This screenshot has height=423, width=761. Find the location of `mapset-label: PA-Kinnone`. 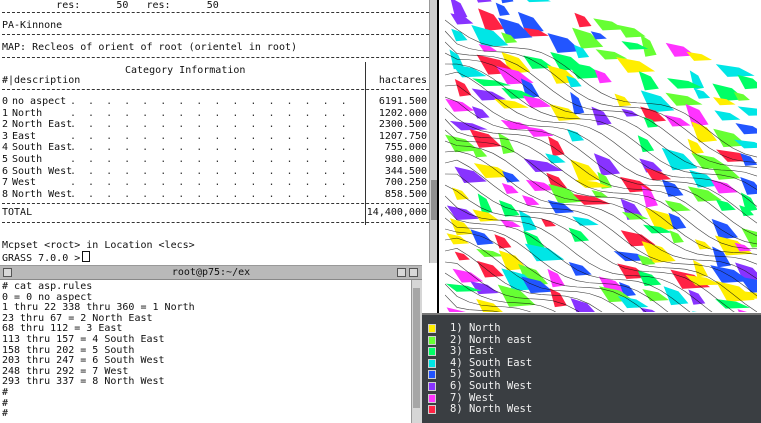

mapset-label: PA-Kinnone is located at coordinates (32, 25).